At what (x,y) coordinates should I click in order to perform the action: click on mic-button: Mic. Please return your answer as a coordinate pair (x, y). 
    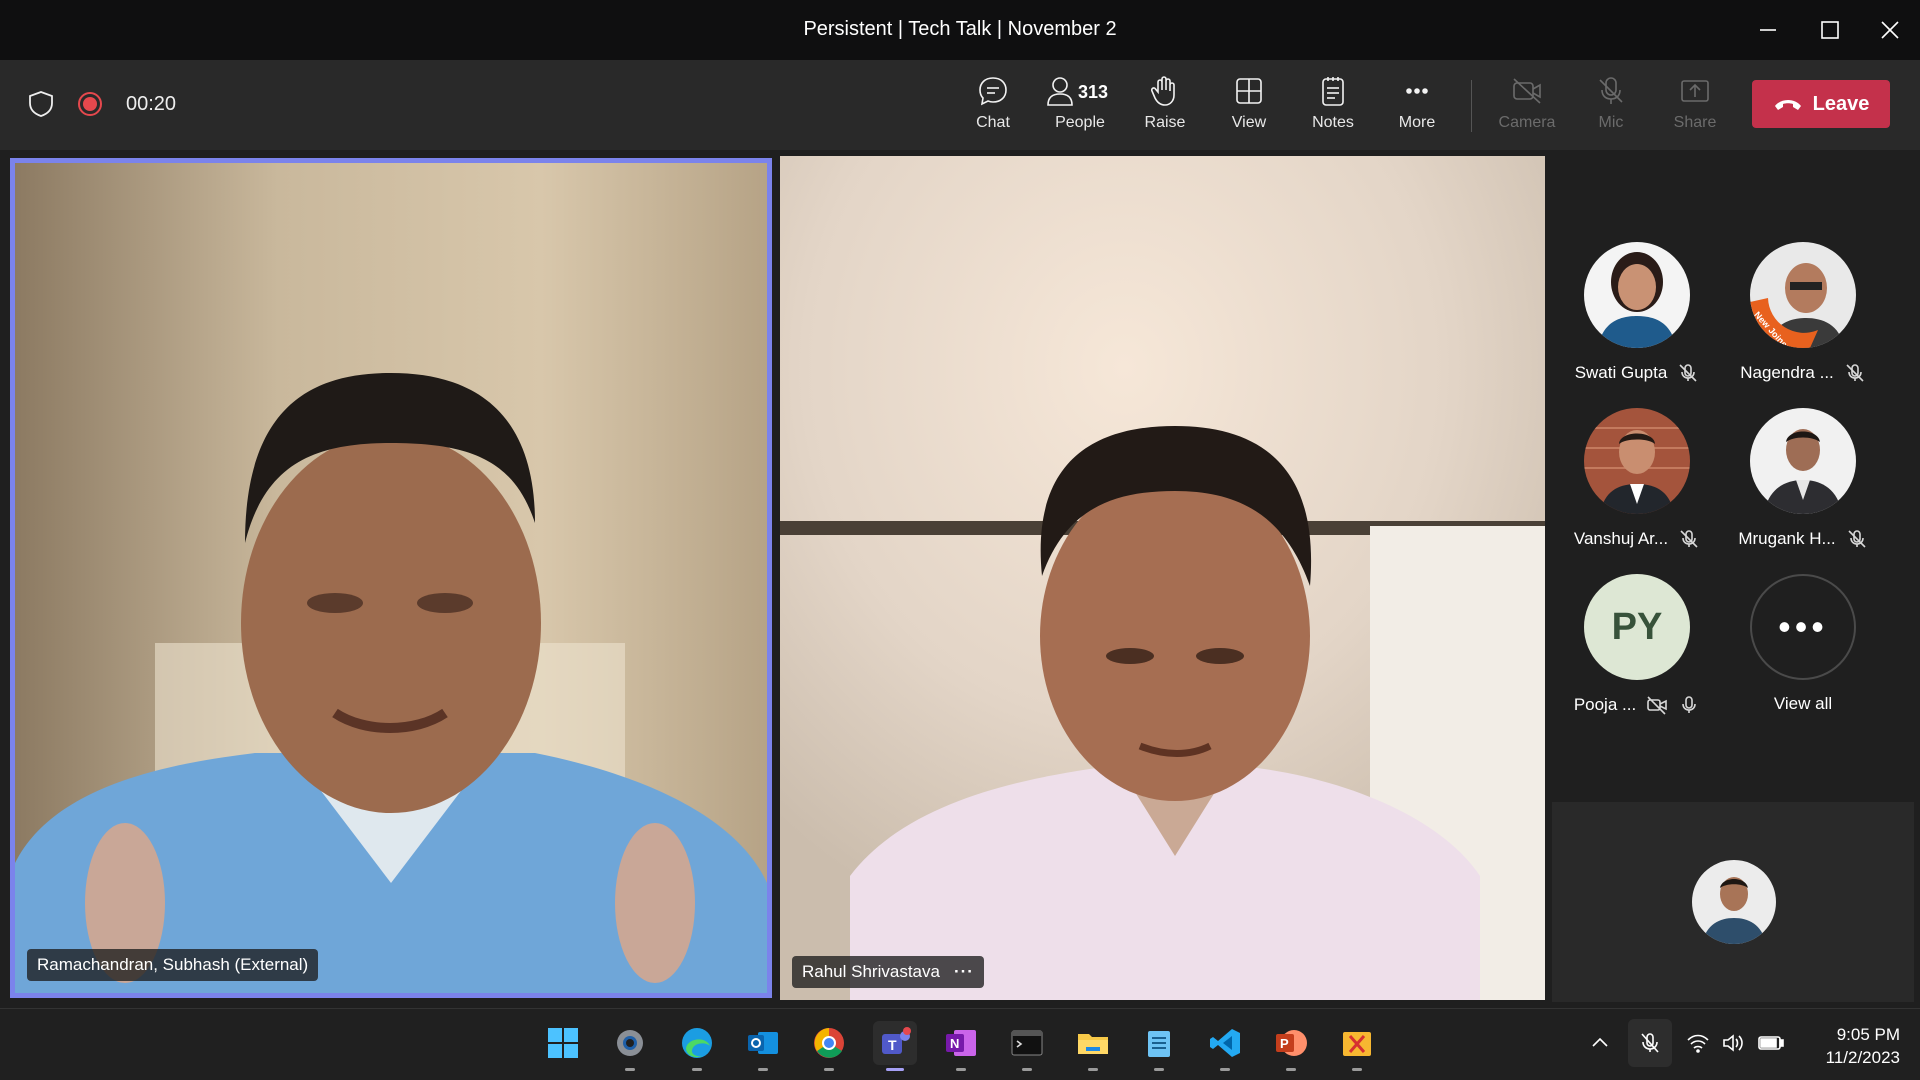
    Looking at the image, I should click on (1611, 107).